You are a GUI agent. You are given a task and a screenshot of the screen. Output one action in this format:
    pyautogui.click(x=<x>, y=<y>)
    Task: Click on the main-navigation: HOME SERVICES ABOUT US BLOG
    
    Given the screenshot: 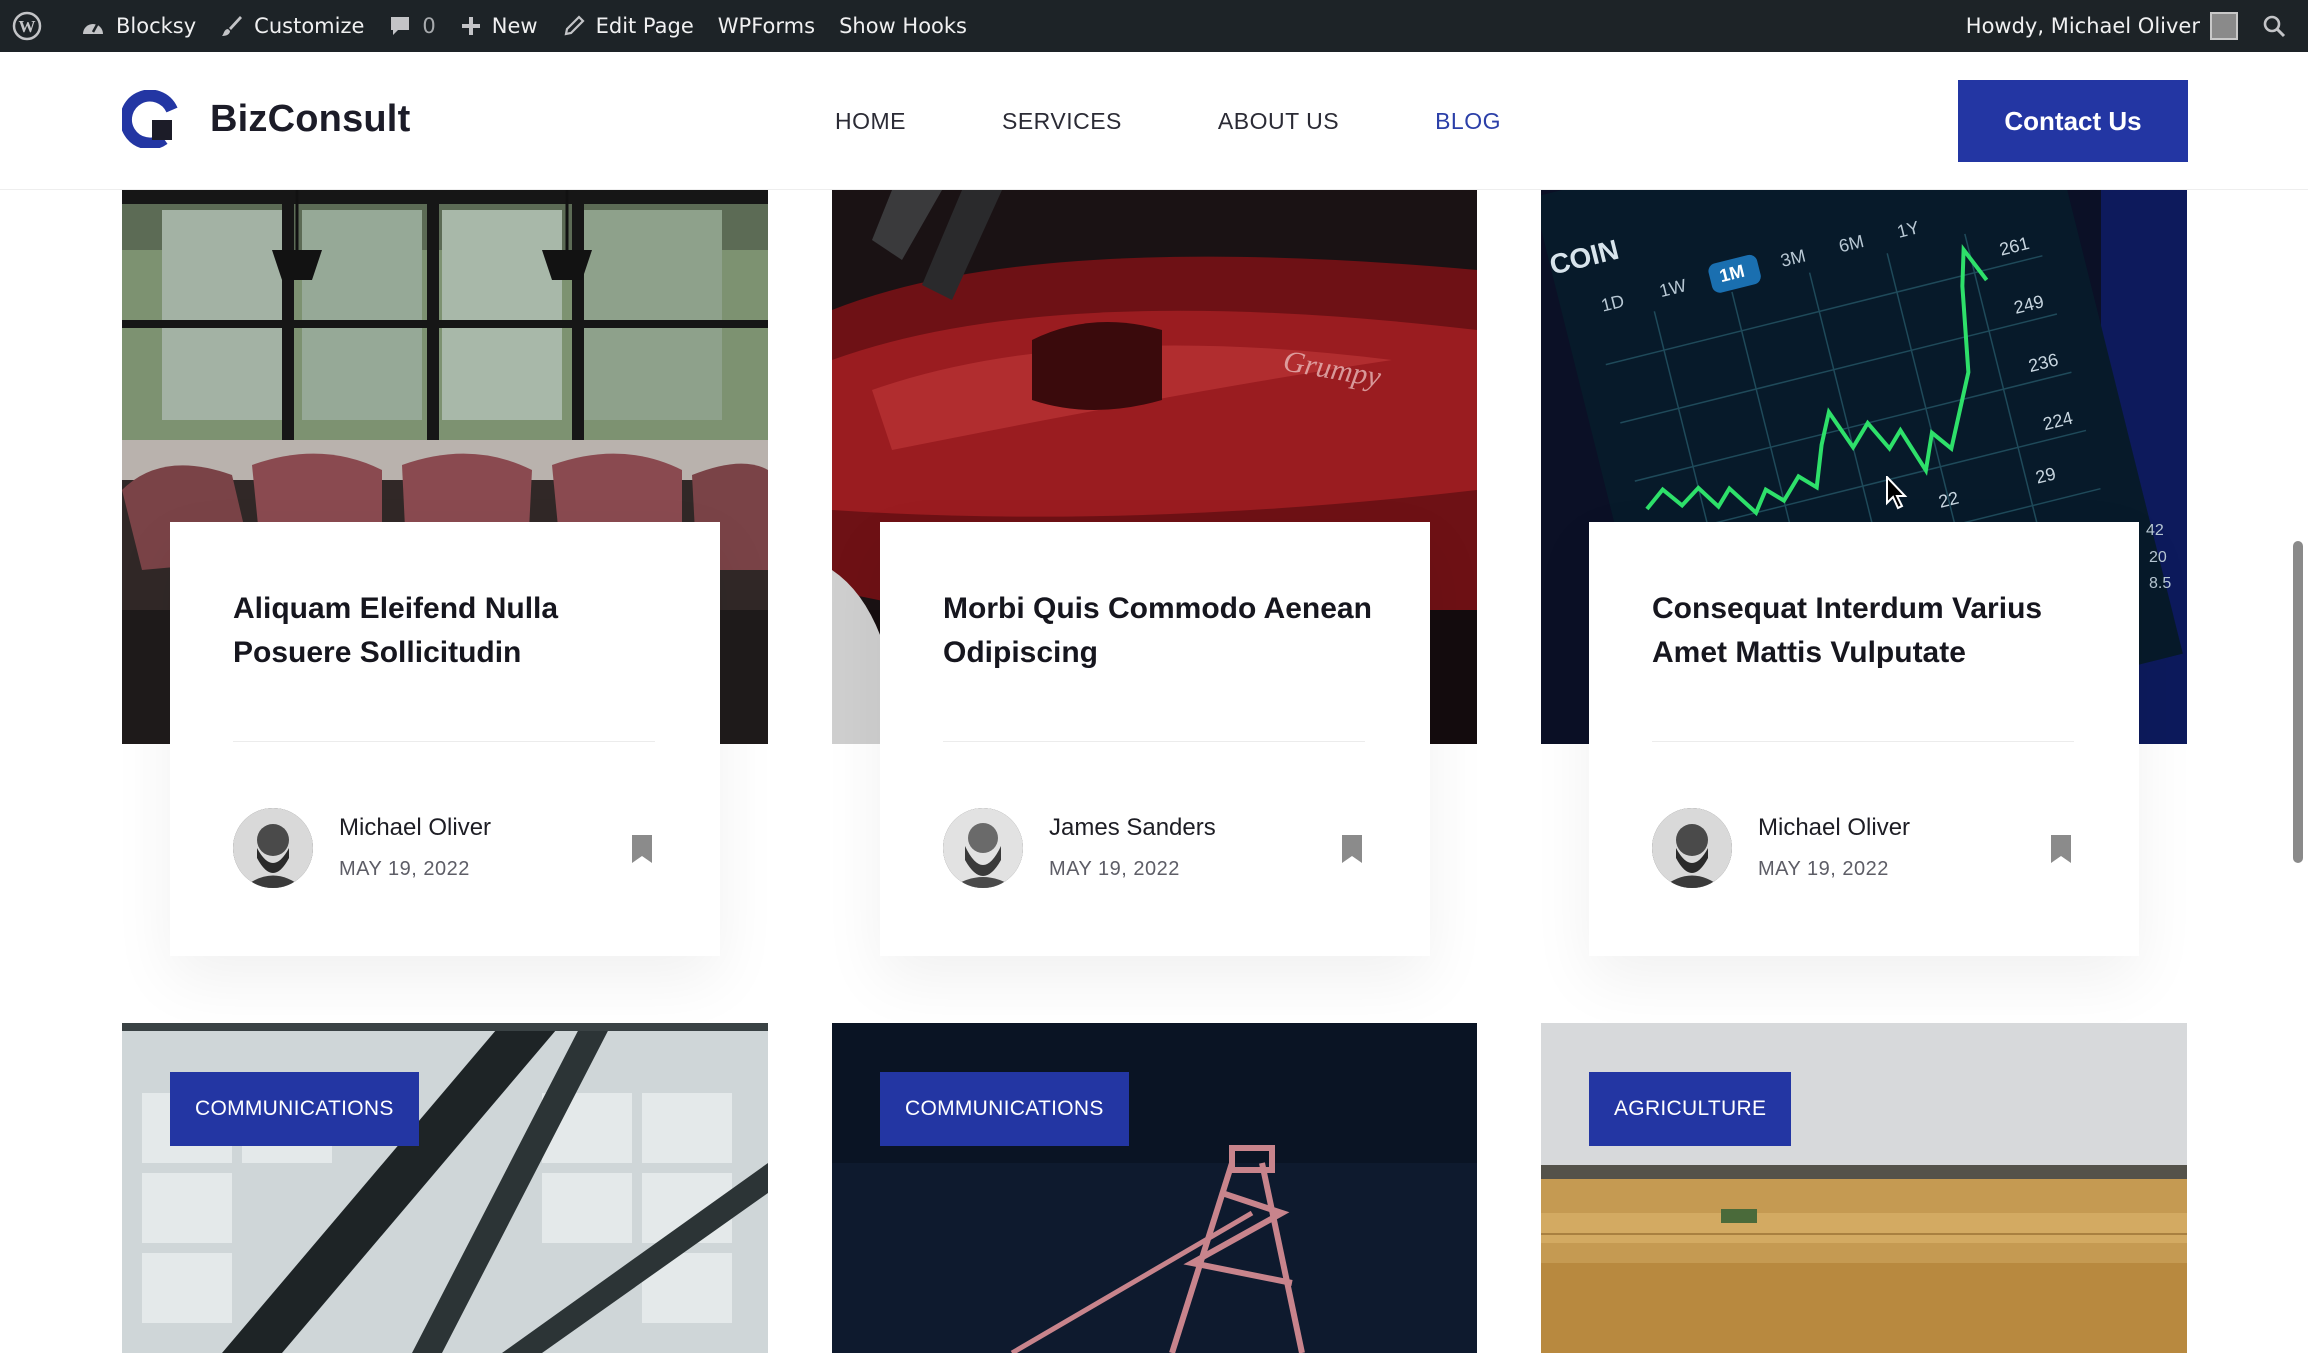 What is the action you would take?
    pyautogui.click(x=1216, y=121)
    